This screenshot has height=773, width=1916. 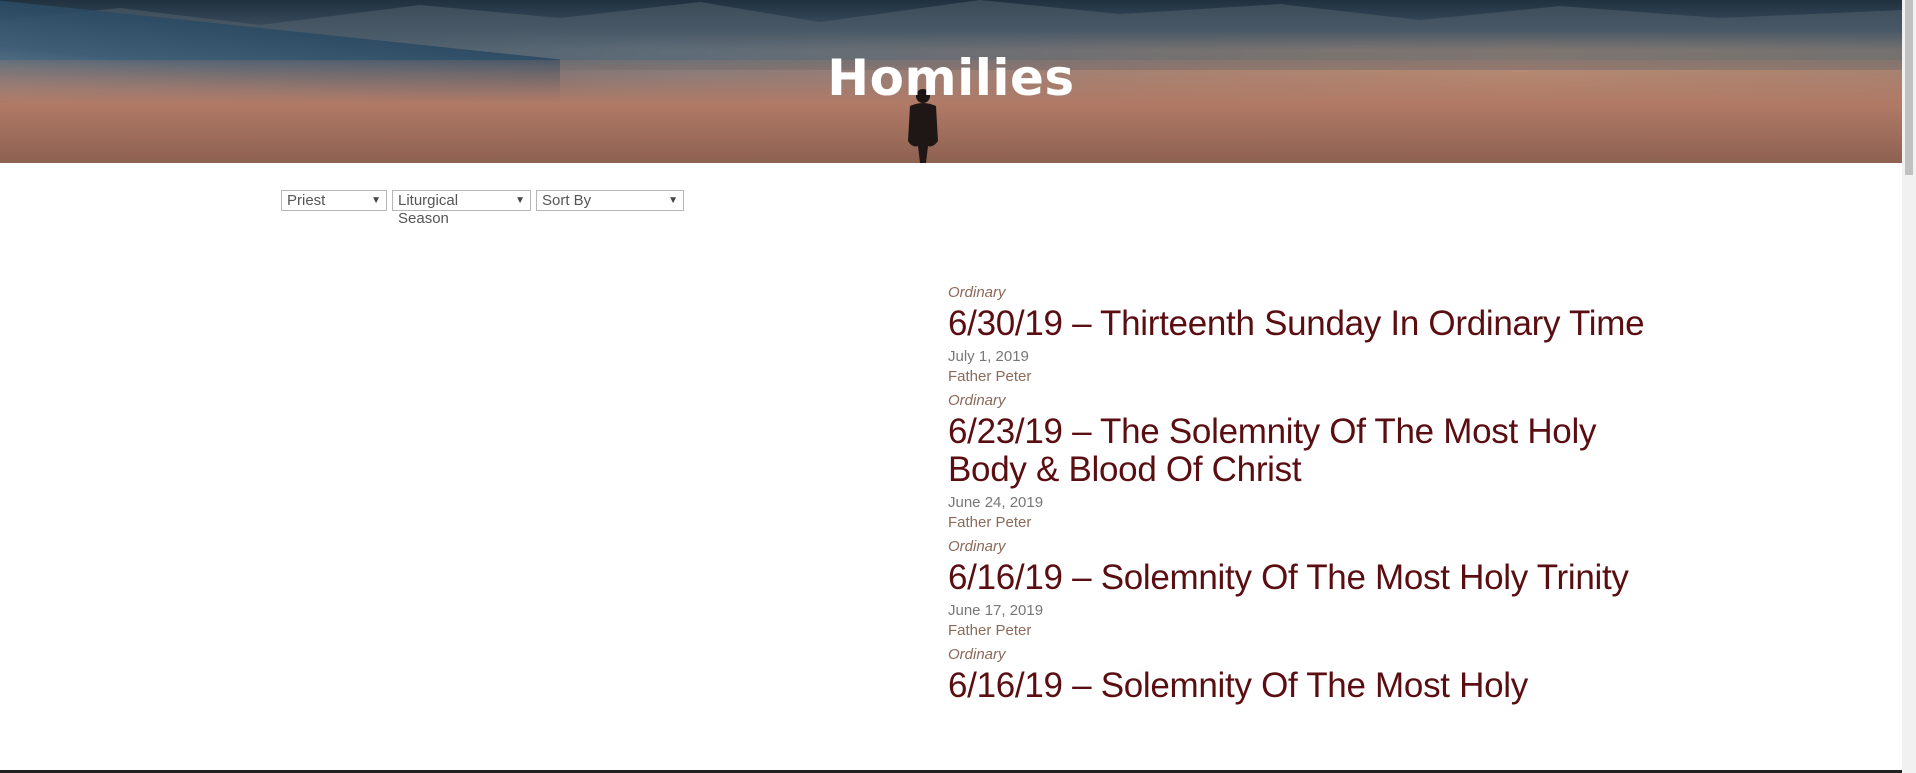 I want to click on homily-date: July 1, 2019, so click(x=988, y=356).